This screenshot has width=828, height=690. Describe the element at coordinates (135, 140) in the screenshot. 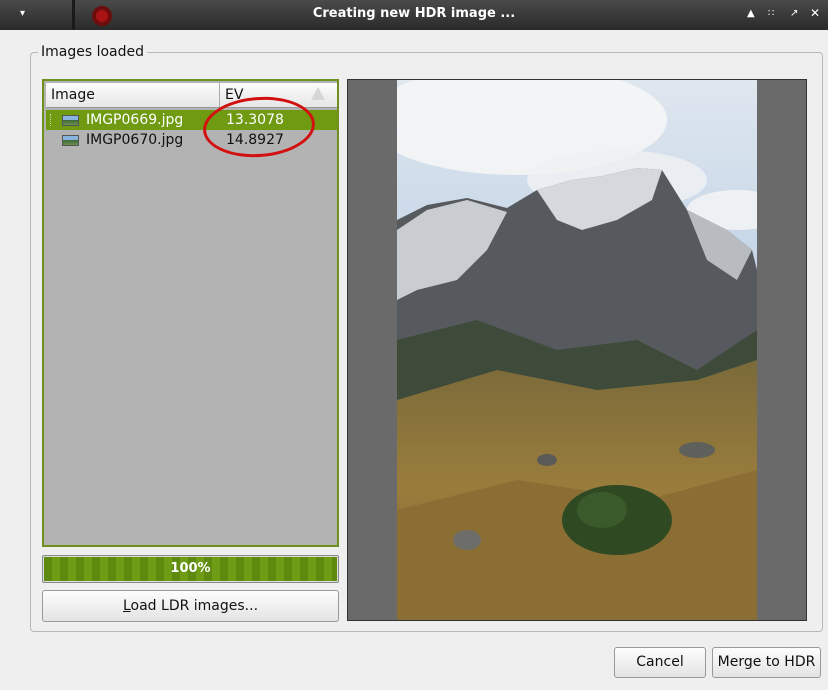

I see `file-name: IMGP0670.jpg` at that location.